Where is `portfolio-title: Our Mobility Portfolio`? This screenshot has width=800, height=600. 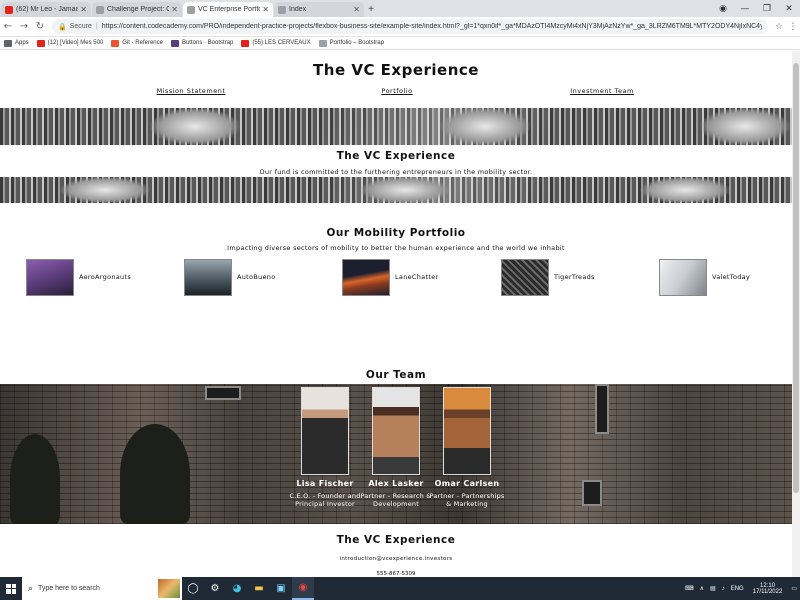
portfolio-title: Our Mobility Portfolio is located at coordinates (396, 233).